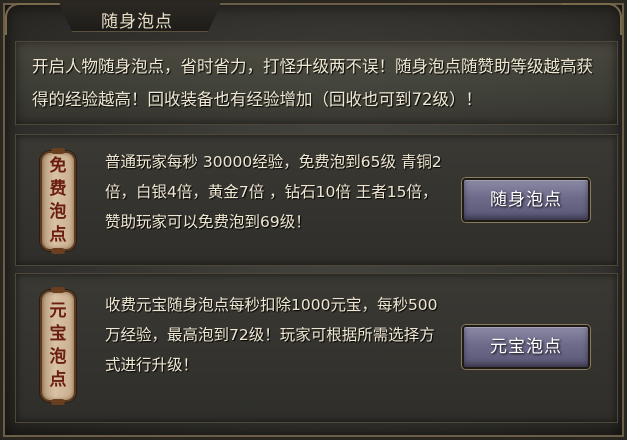 This screenshot has width=627, height=440. Describe the element at coordinates (58, 235) in the screenshot. I see `free-label-char: 点` at that location.